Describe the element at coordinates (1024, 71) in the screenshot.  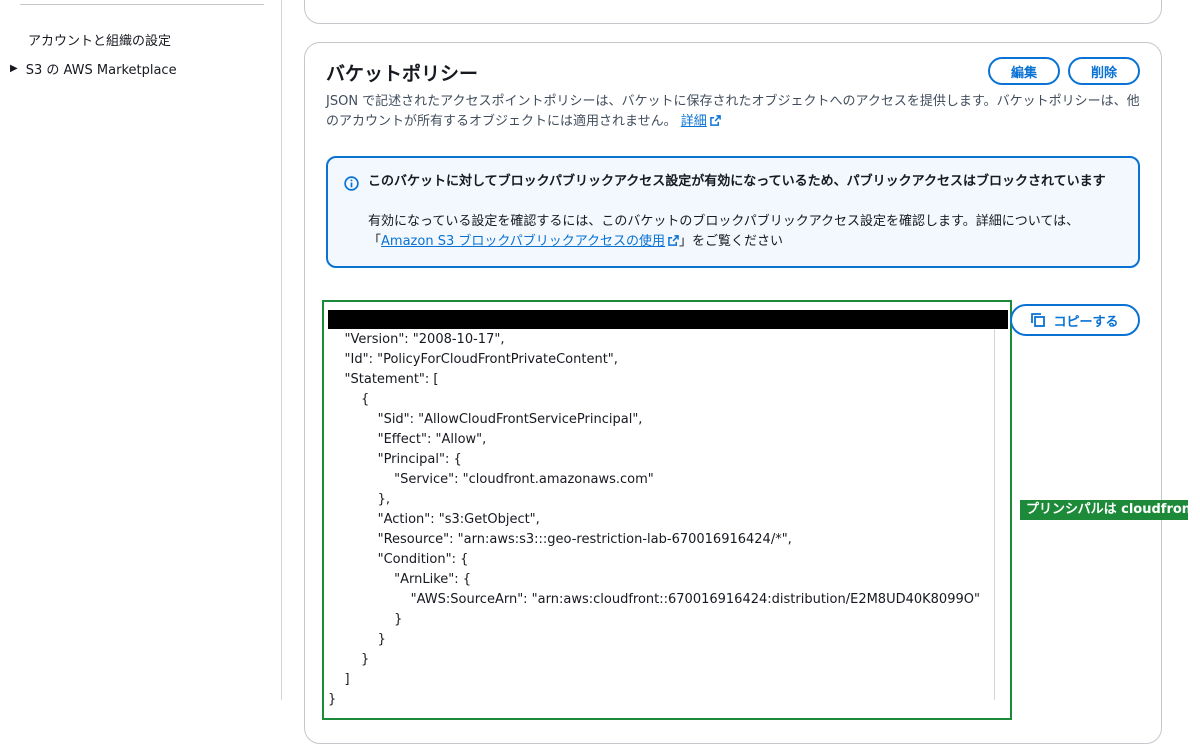
I see `edit-button: 編集` at that location.